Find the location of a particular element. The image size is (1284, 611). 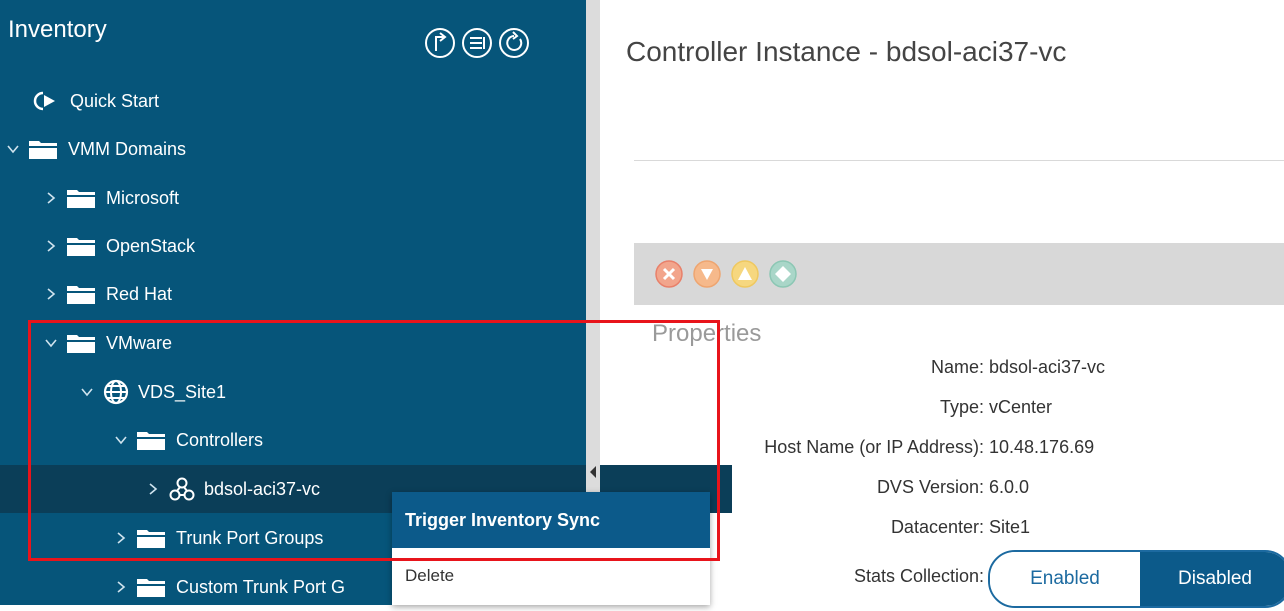

stats-collection-toggle: Enabled Disabled is located at coordinates (1136, 579).